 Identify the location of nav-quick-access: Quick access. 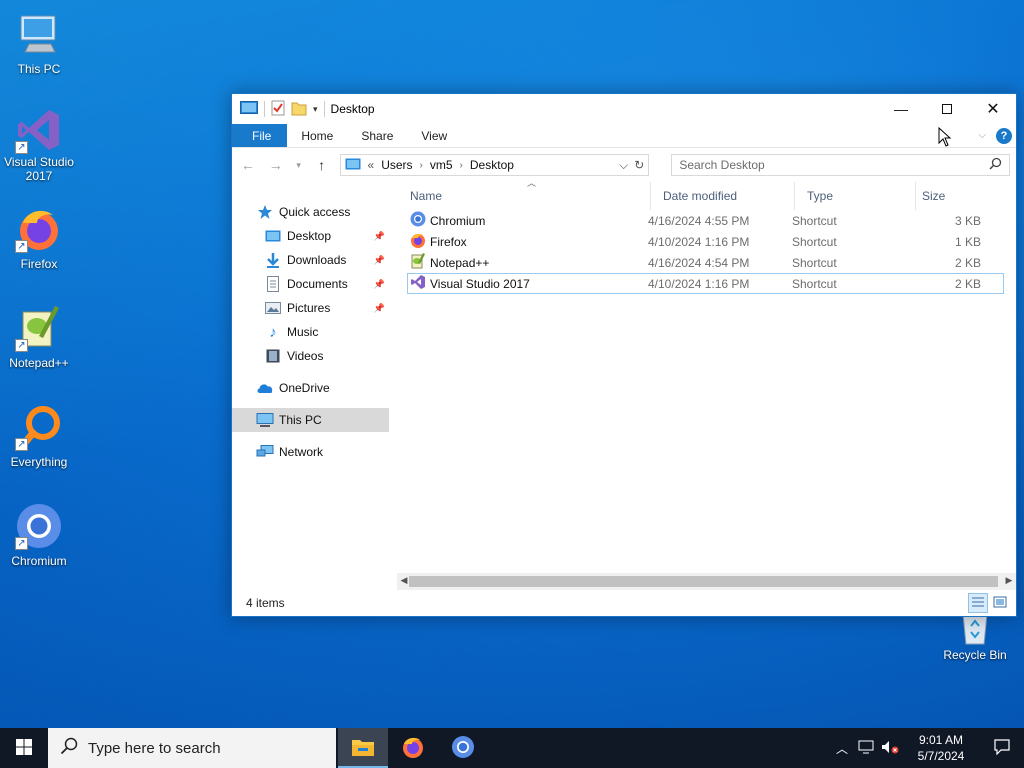
(310, 212).